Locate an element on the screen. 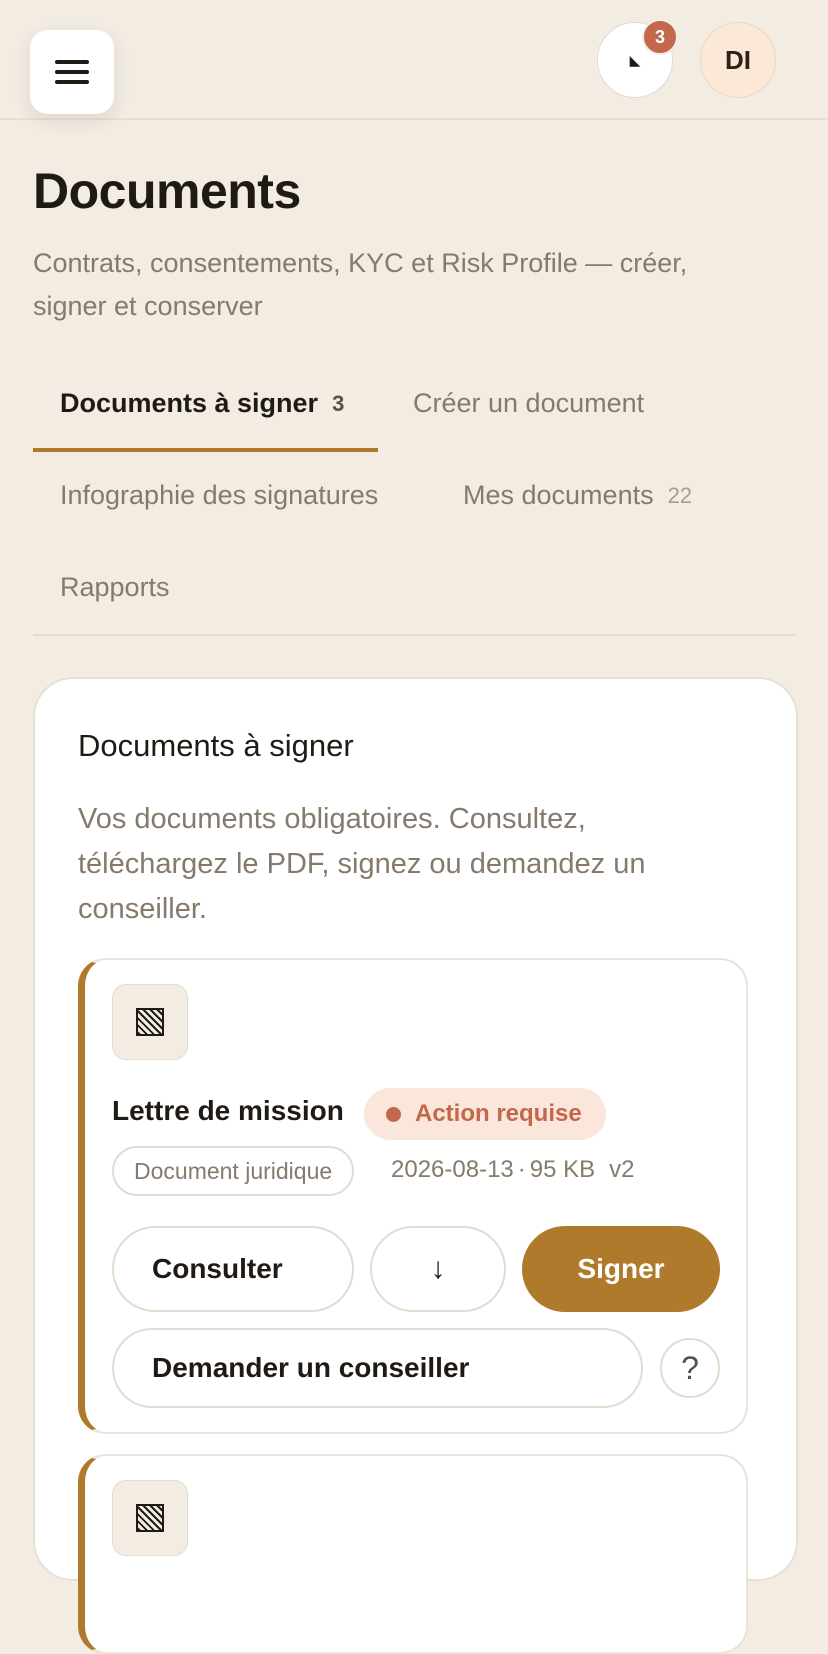 Image resolution: width=828 pixels, height=1654 pixels. question-icon: ? is located at coordinates (690, 1367).